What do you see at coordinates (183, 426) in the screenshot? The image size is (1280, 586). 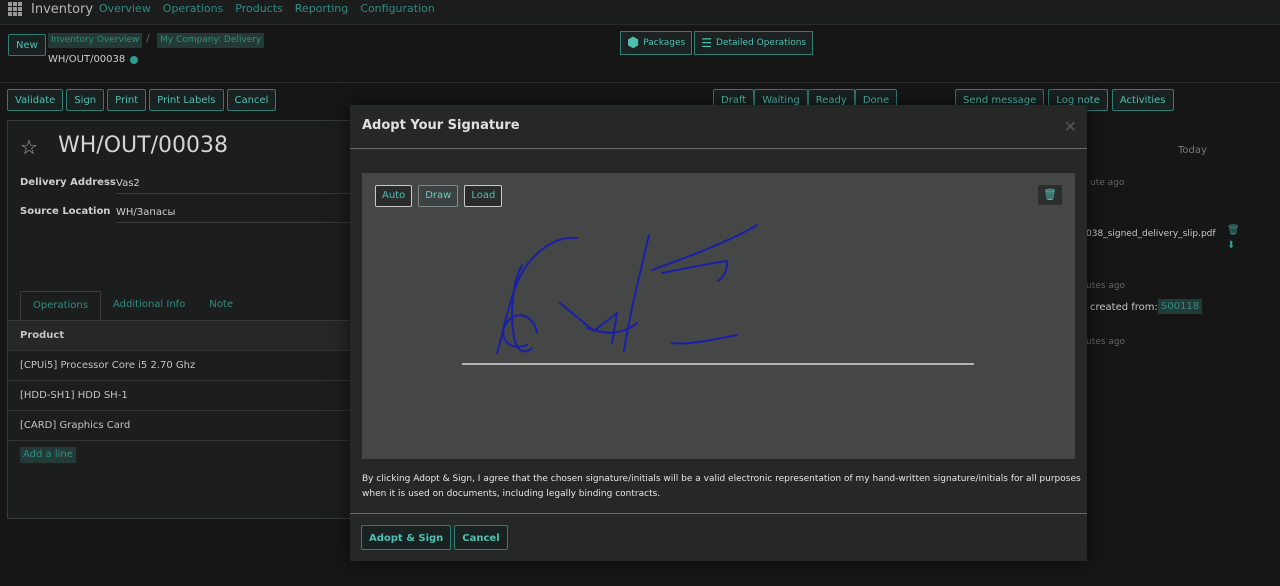 I see `table-row: [CARD] Graphics Card` at bounding box center [183, 426].